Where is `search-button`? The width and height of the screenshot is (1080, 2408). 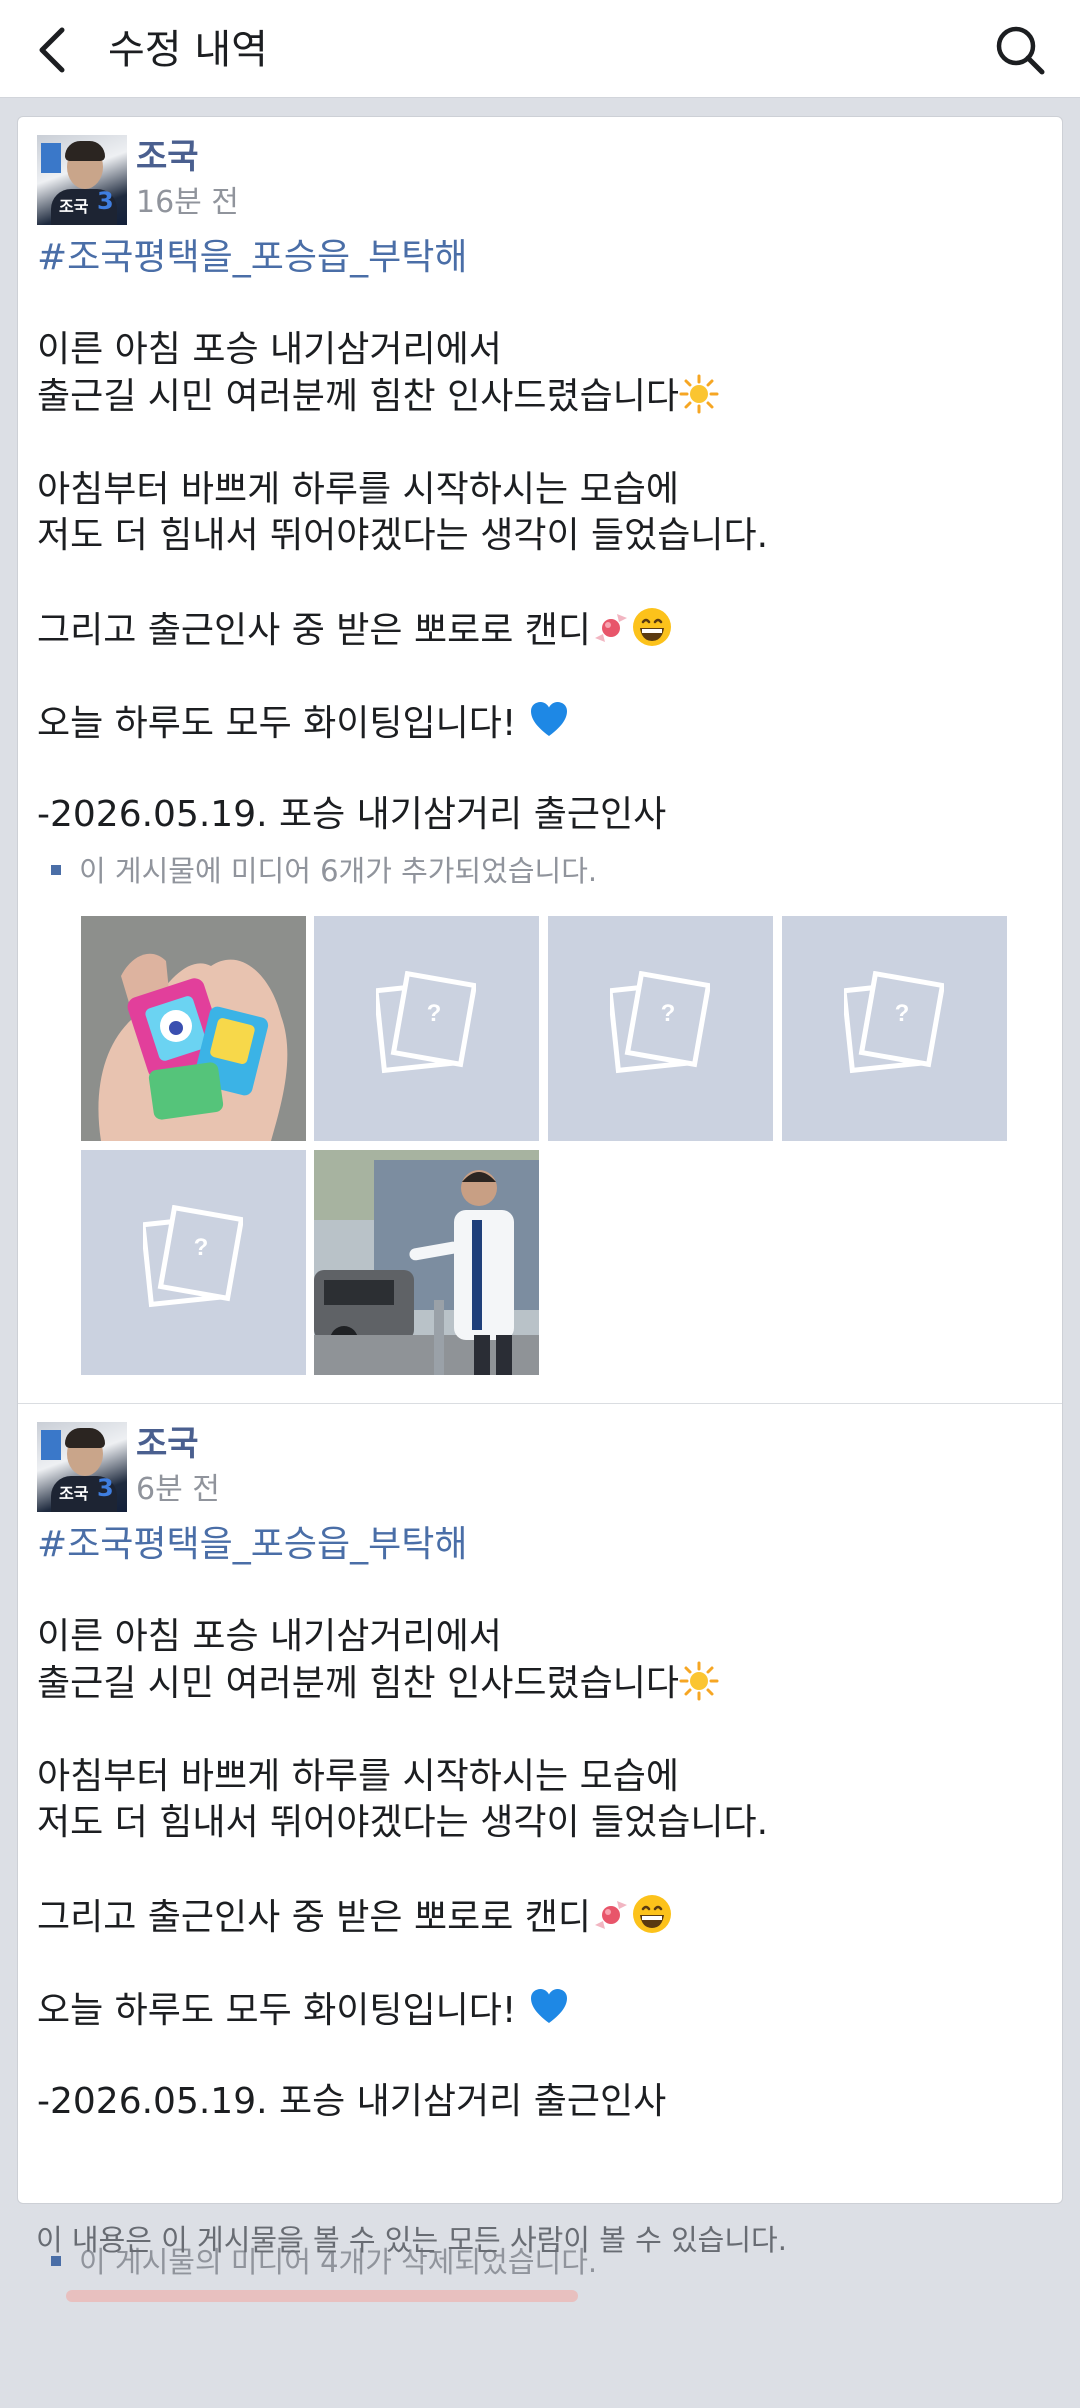
search-button is located at coordinates (1020, 50).